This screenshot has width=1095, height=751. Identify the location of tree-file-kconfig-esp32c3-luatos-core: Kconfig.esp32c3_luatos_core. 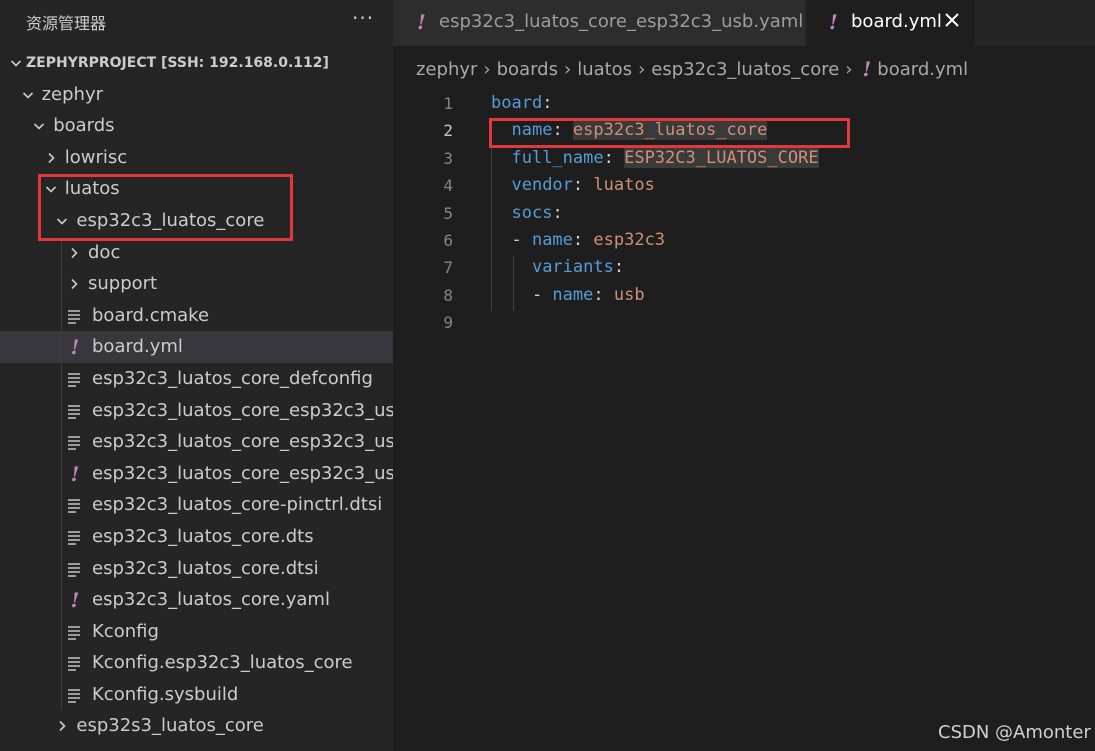
(196, 663).